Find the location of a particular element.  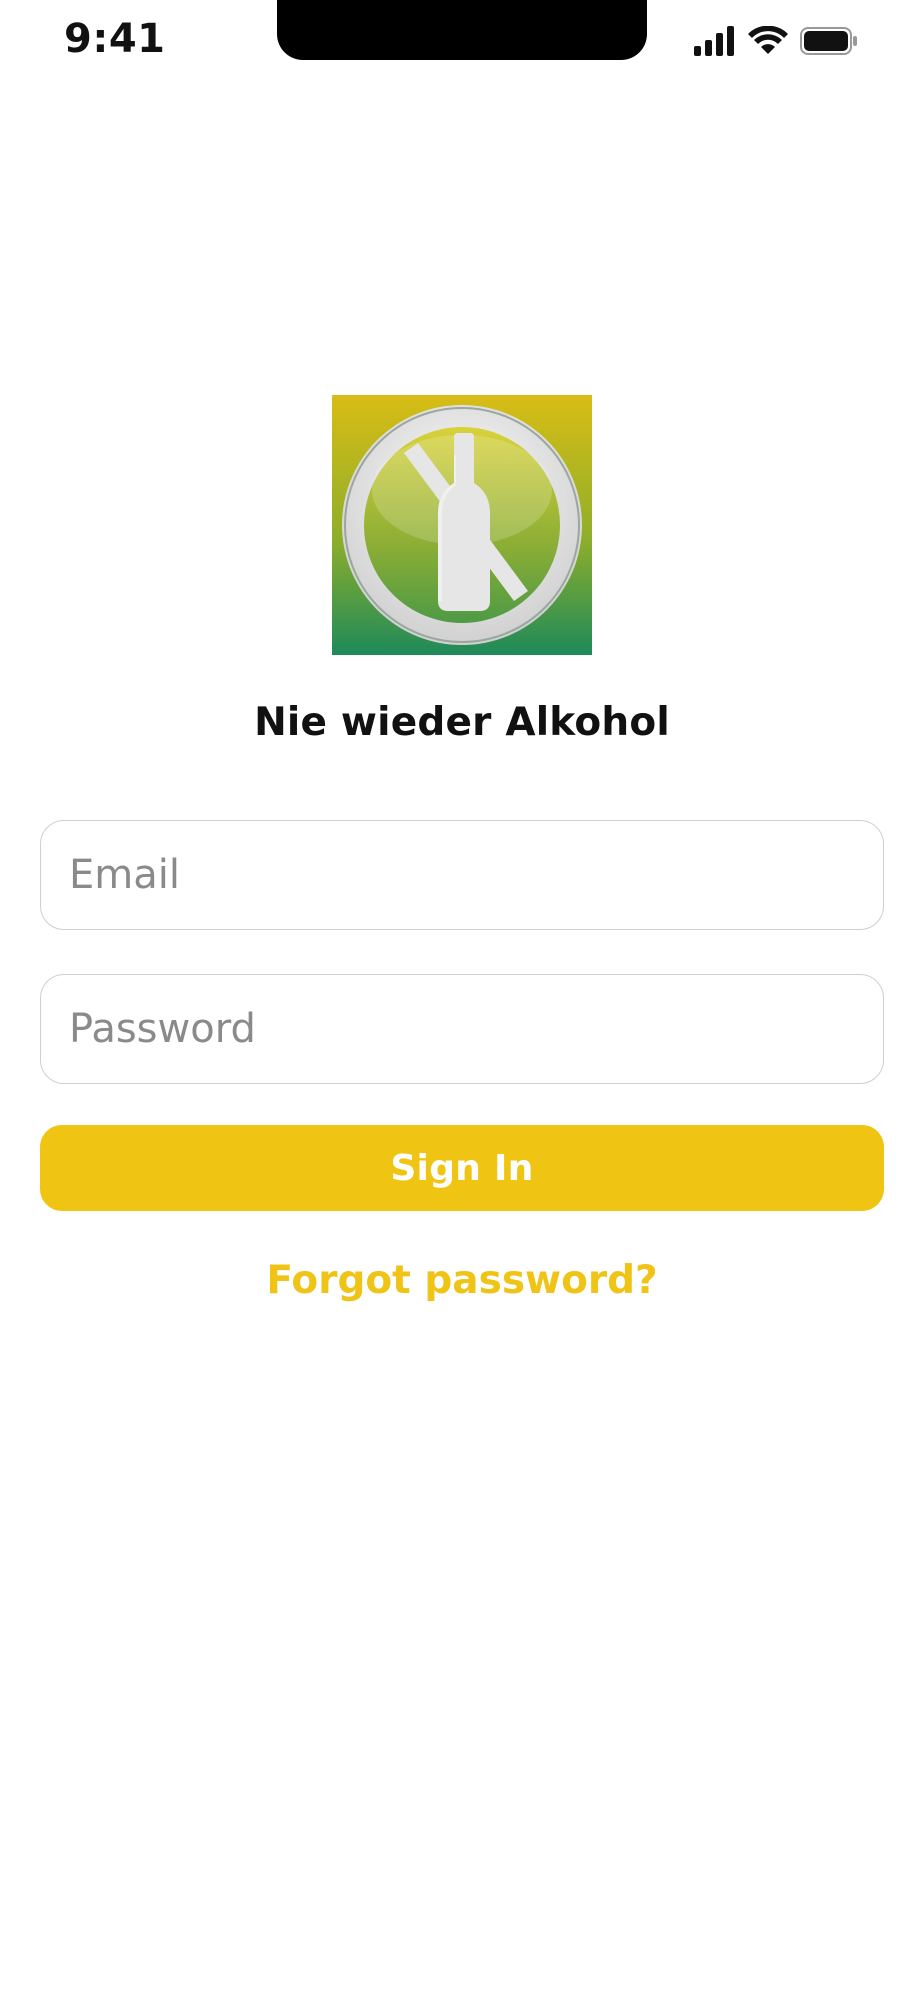

email-field is located at coordinates (462, 875).